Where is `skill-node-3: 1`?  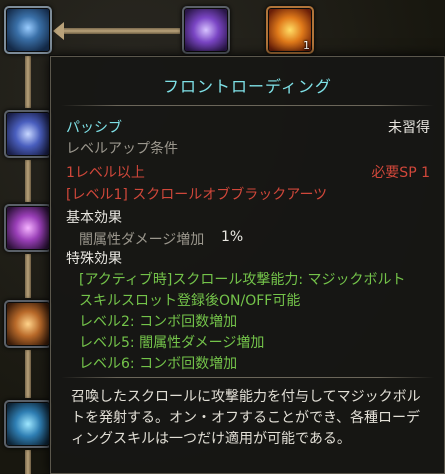
skill-node-3: 1 is located at coordinates (290, 30).